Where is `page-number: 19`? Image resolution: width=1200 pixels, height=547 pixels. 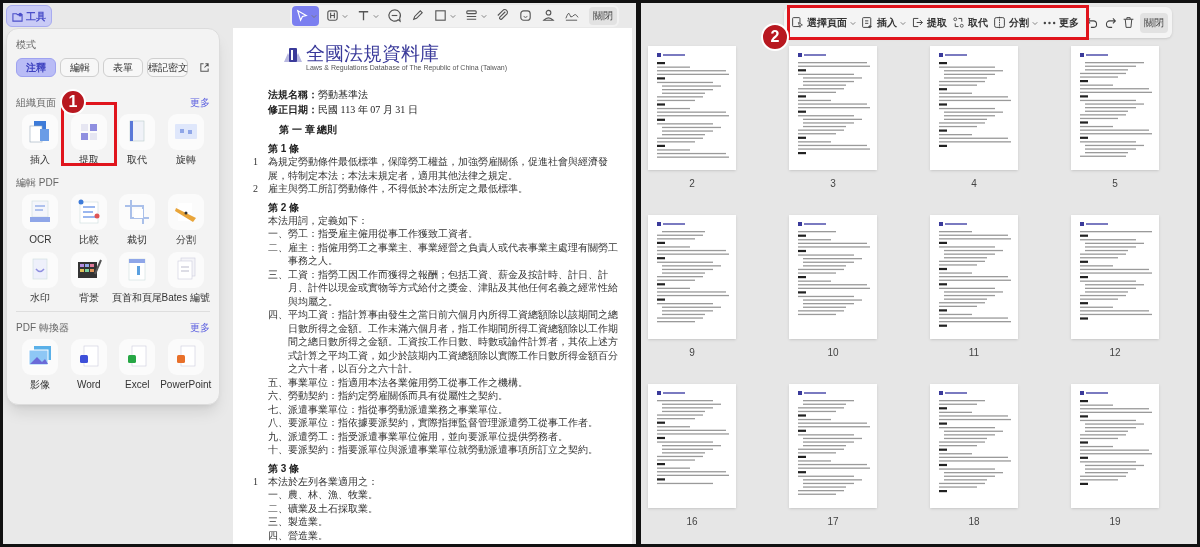
page-number: 19 is located at coordinates (1115, 522).